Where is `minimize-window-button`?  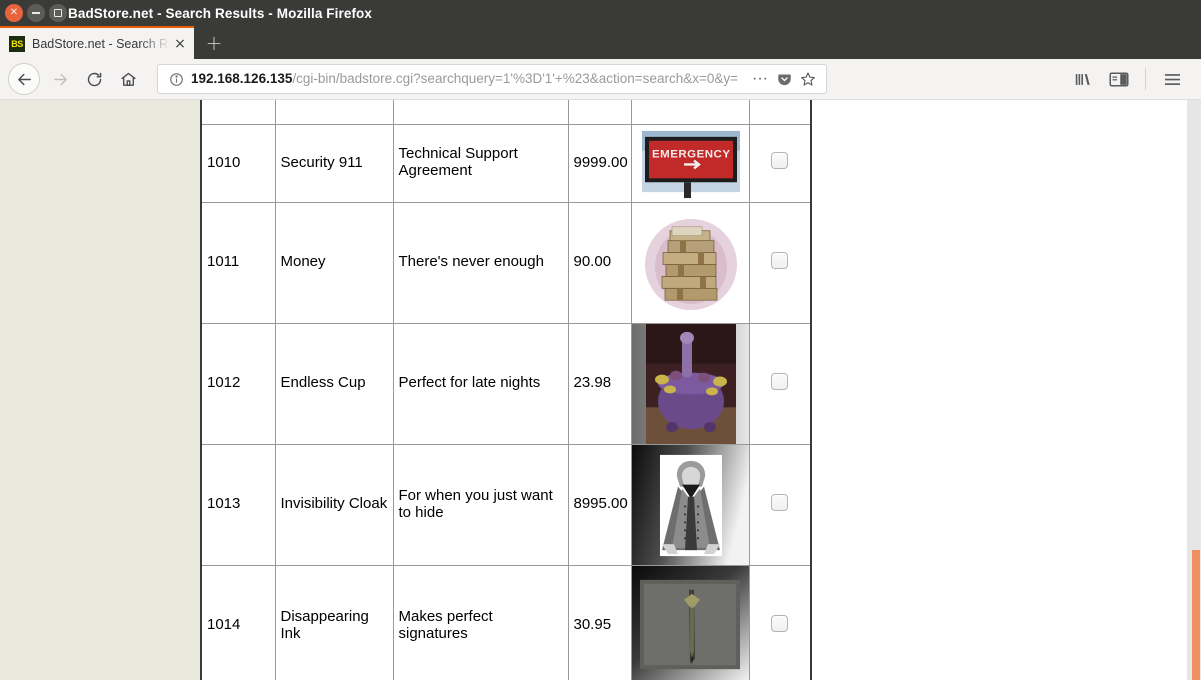
minimize-window-button is located at coordinates (36, 13).